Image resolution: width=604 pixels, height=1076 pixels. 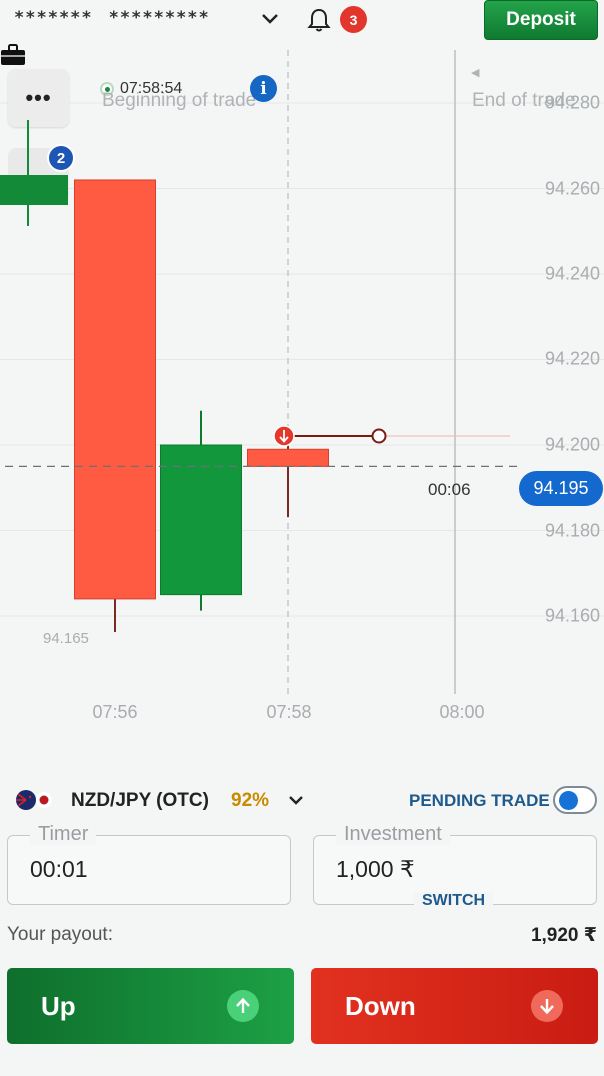 I want to click on open-trades-badge: 2, so click(x=61, y=158).